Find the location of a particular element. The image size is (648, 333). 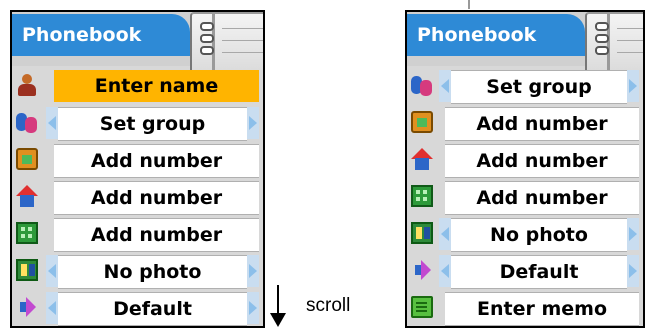

person-icon is located at coordinates (27, 85).